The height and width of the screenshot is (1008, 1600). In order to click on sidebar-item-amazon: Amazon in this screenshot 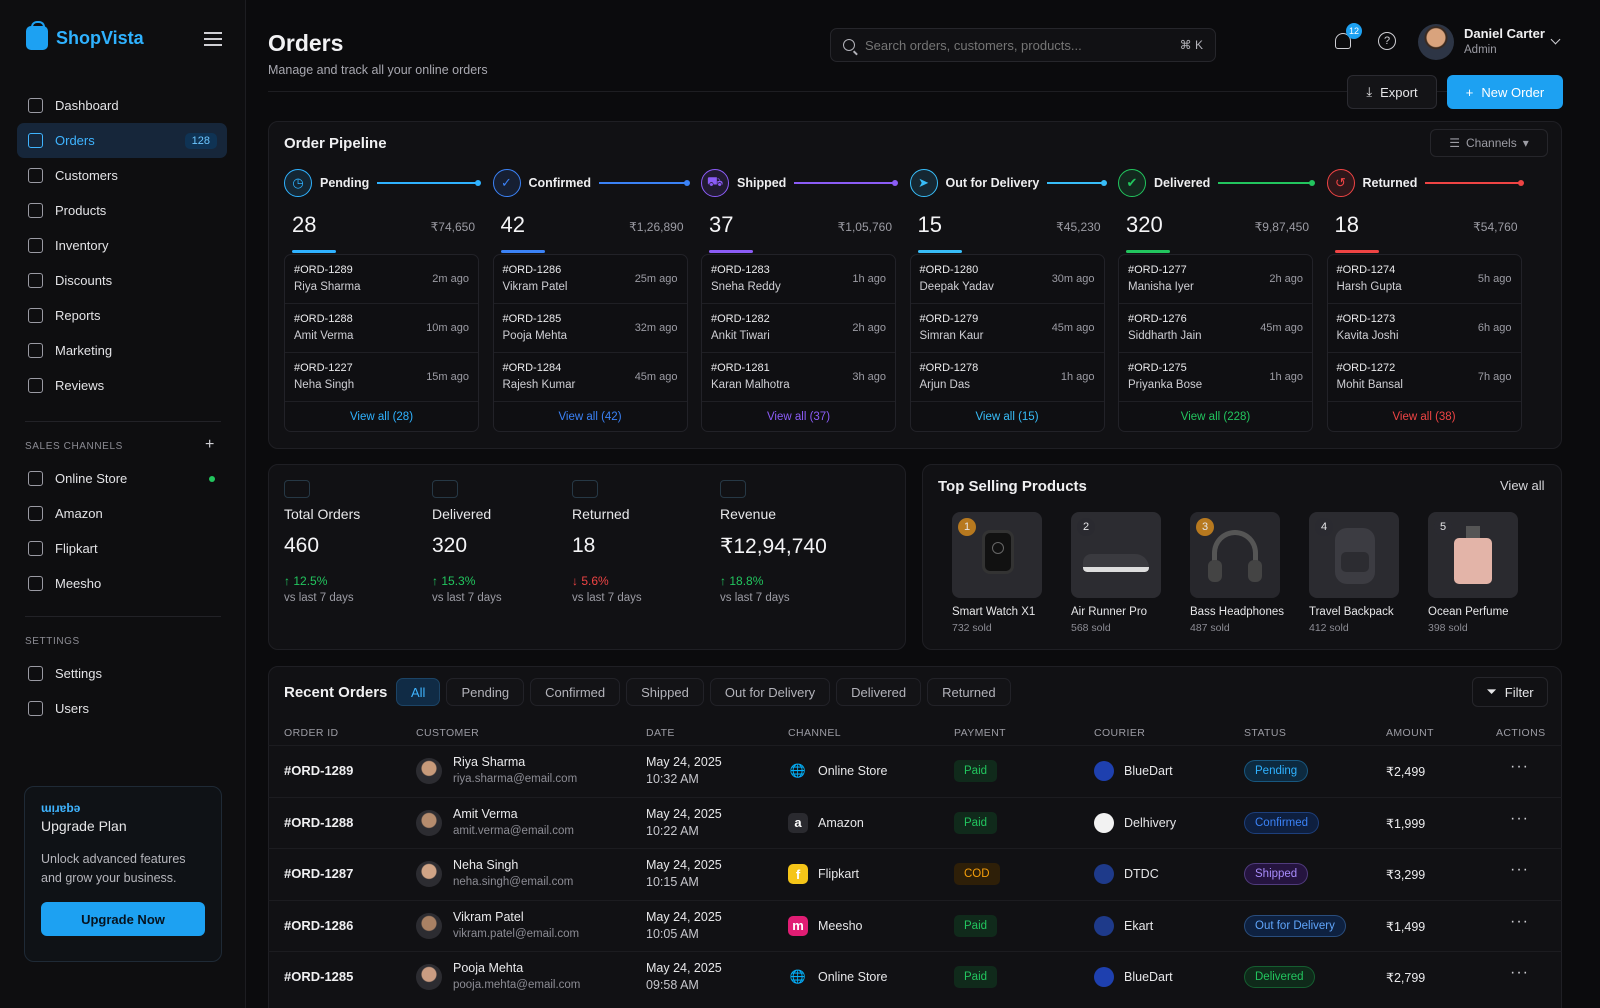, I will do `click(122, 513)`.